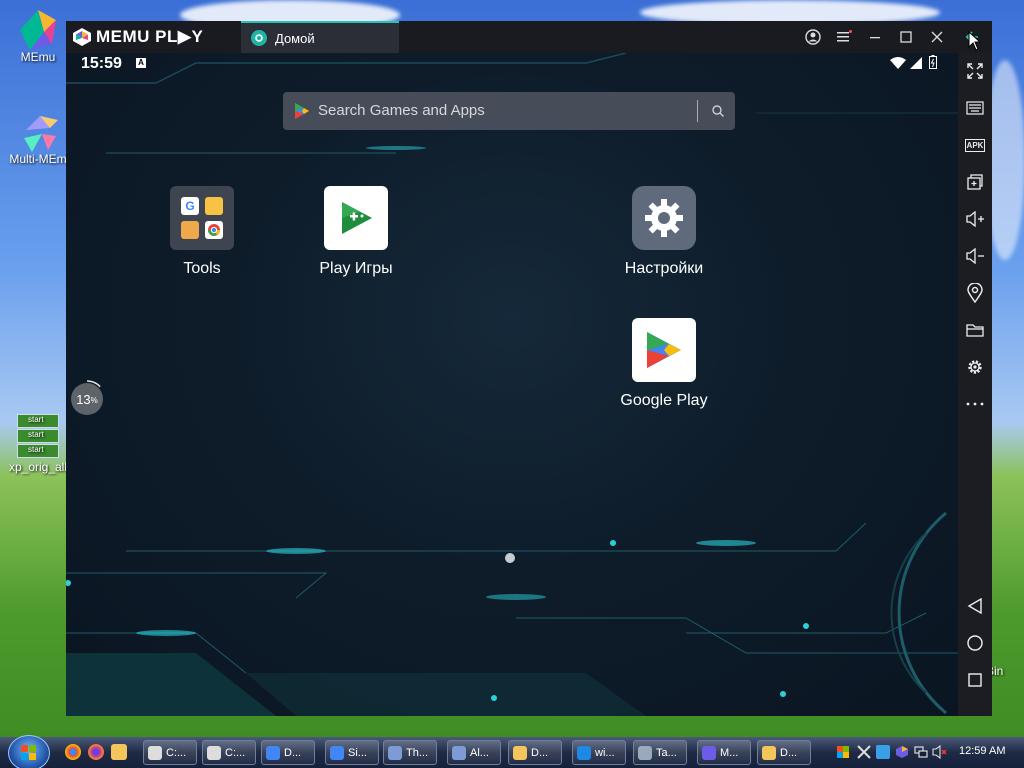 Image resolution: width=1024 pixels, height=768 pixels. I want to click on app-label: Tools, so click(202, 268).